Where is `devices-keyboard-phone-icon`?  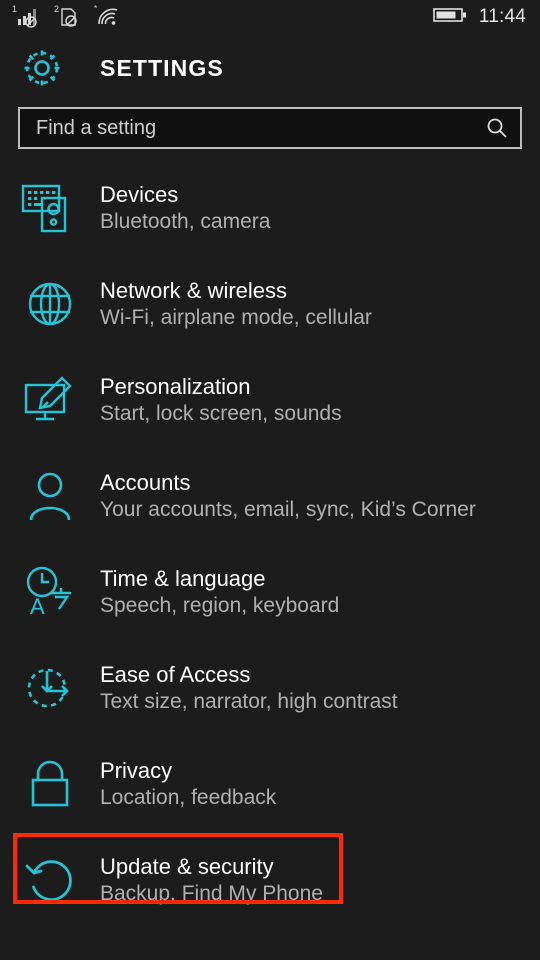 devices-keyboard-phone-icon is located at coordinates (50, 208).